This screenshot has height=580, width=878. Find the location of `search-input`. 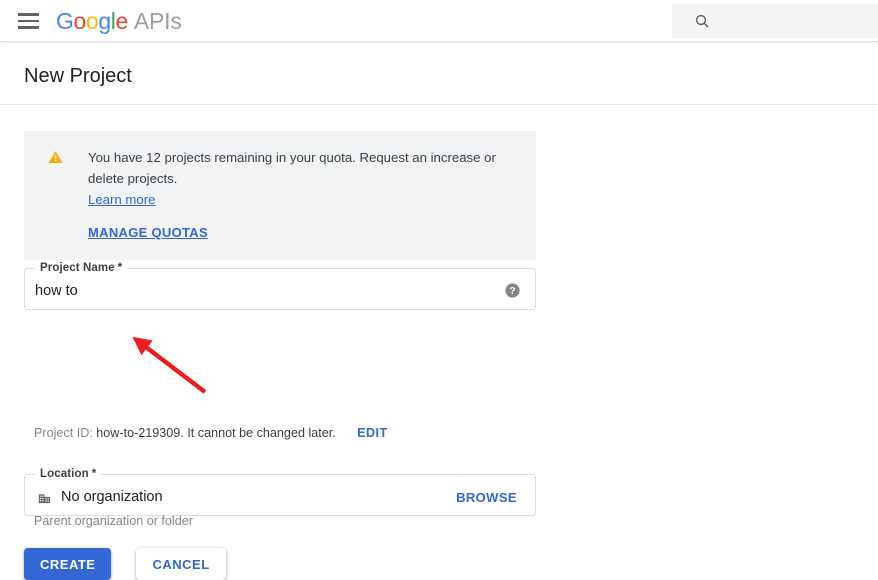

search-input is located at coordinates (799, 21).